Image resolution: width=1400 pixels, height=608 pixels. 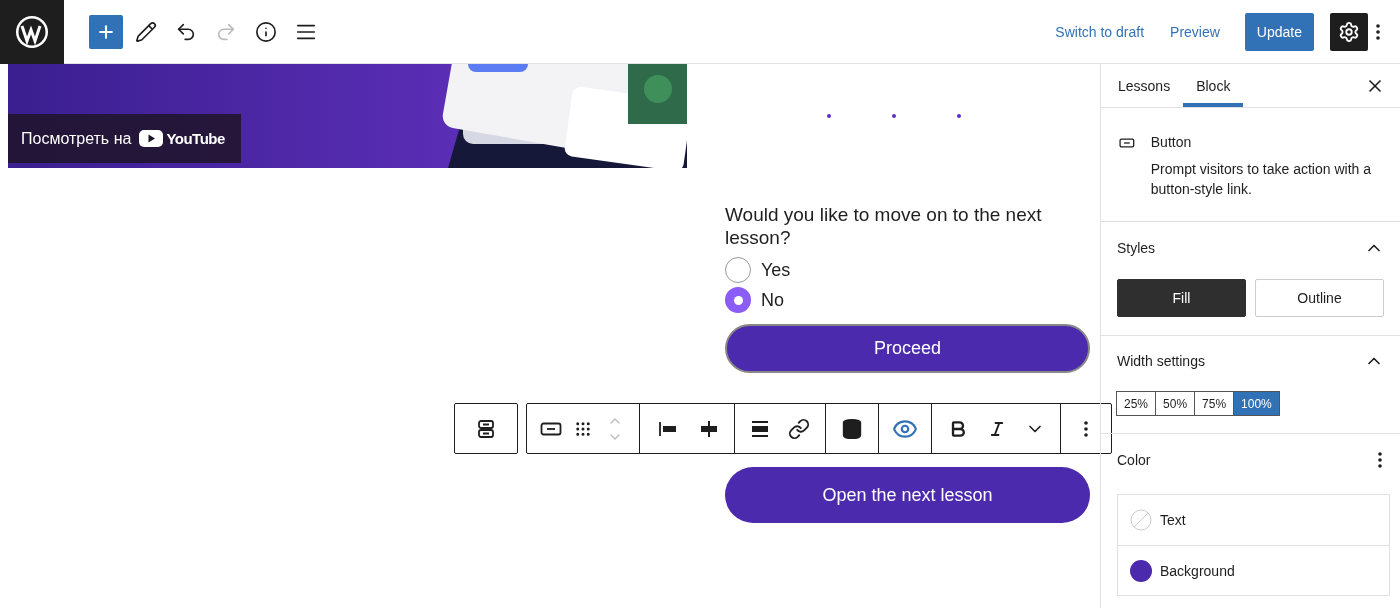 What do you see at coordinates (1141, 520) in the screenshot?
I see `no-color-icon` at bounding box center [1141, 520].